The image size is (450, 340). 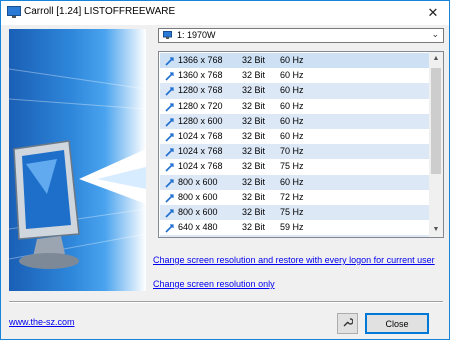 I want to click on display-select: 1: 1970W ⌄, so click(x=301, y=35).